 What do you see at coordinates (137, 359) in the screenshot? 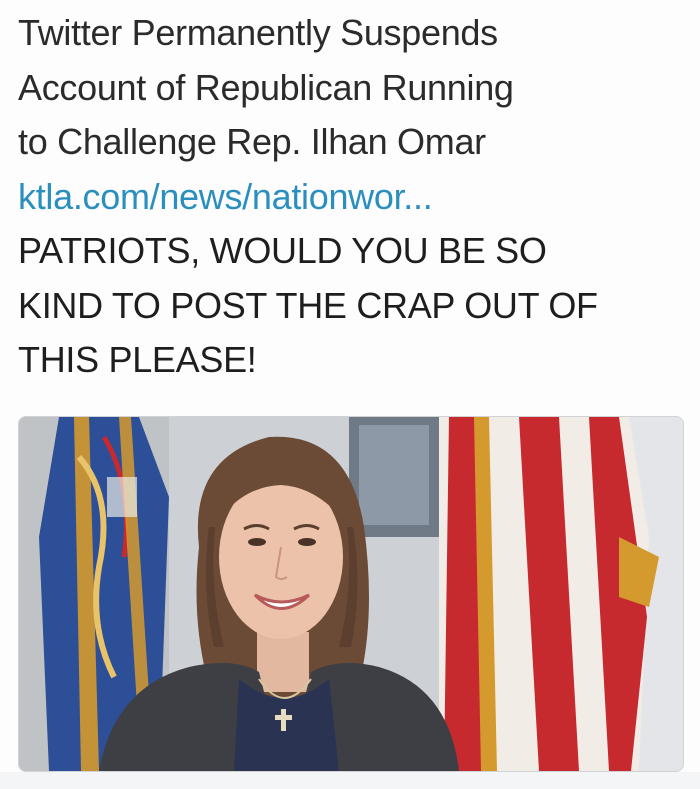
I see `caption-line-3: THIS PLEASE!` at bounding box center [137, 359].